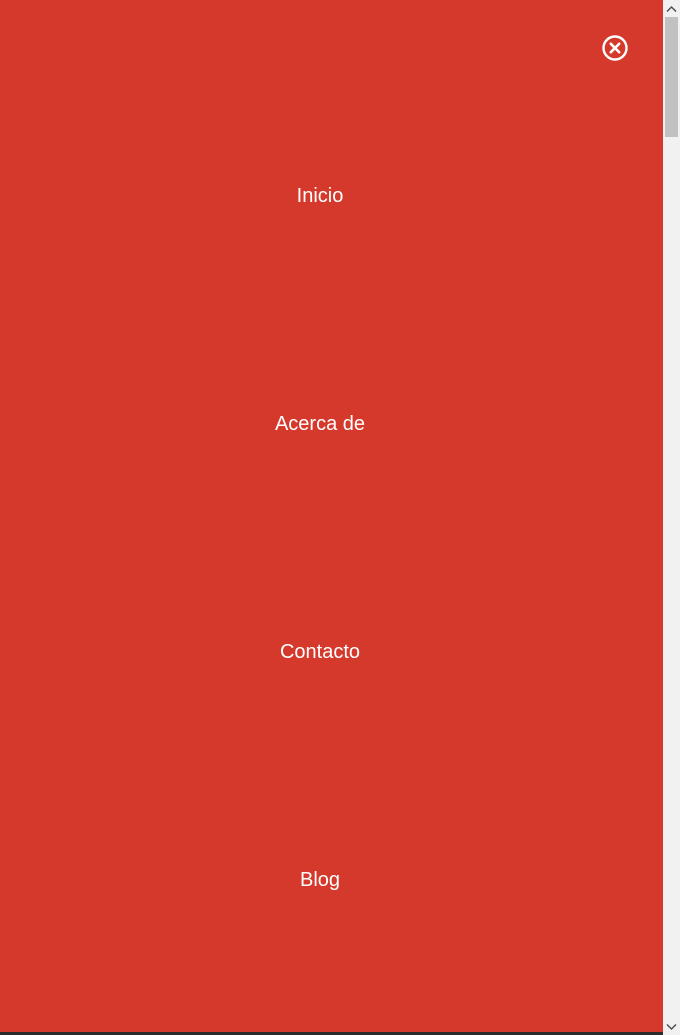 This screenshot has width=680, height=1035. Describe the element at coordinates (320, 652) in the screenshot. I see `nav-item-contacto: Contacto` at that location.